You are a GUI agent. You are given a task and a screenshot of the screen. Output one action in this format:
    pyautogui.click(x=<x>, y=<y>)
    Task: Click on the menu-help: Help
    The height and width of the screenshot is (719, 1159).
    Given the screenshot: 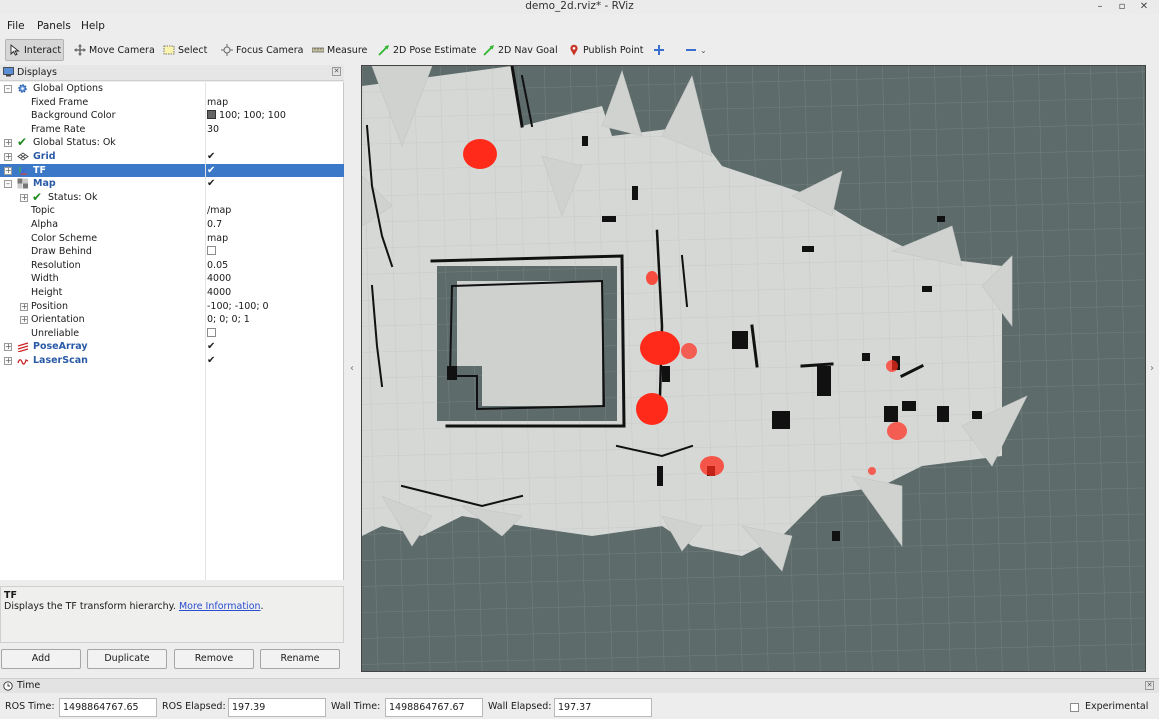 What is the action you would take?
    pyautogui.click(x=93, y=26)
    